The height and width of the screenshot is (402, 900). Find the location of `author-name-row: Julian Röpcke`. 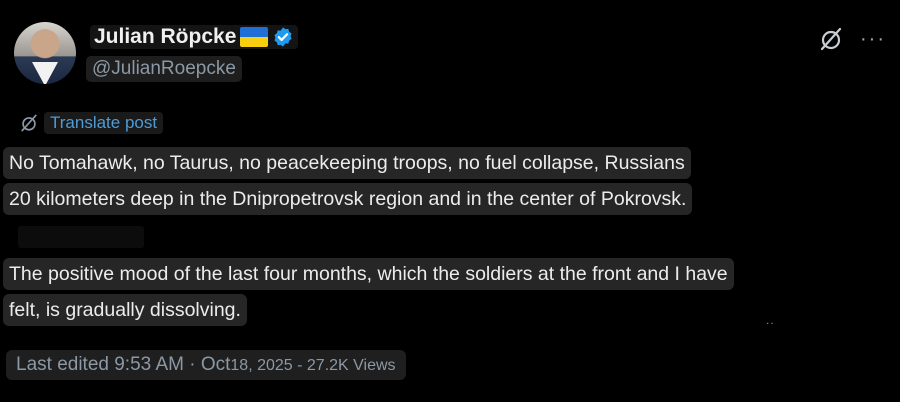

author-name-row: Julian Röpcke is located at coordinates (194, 37).